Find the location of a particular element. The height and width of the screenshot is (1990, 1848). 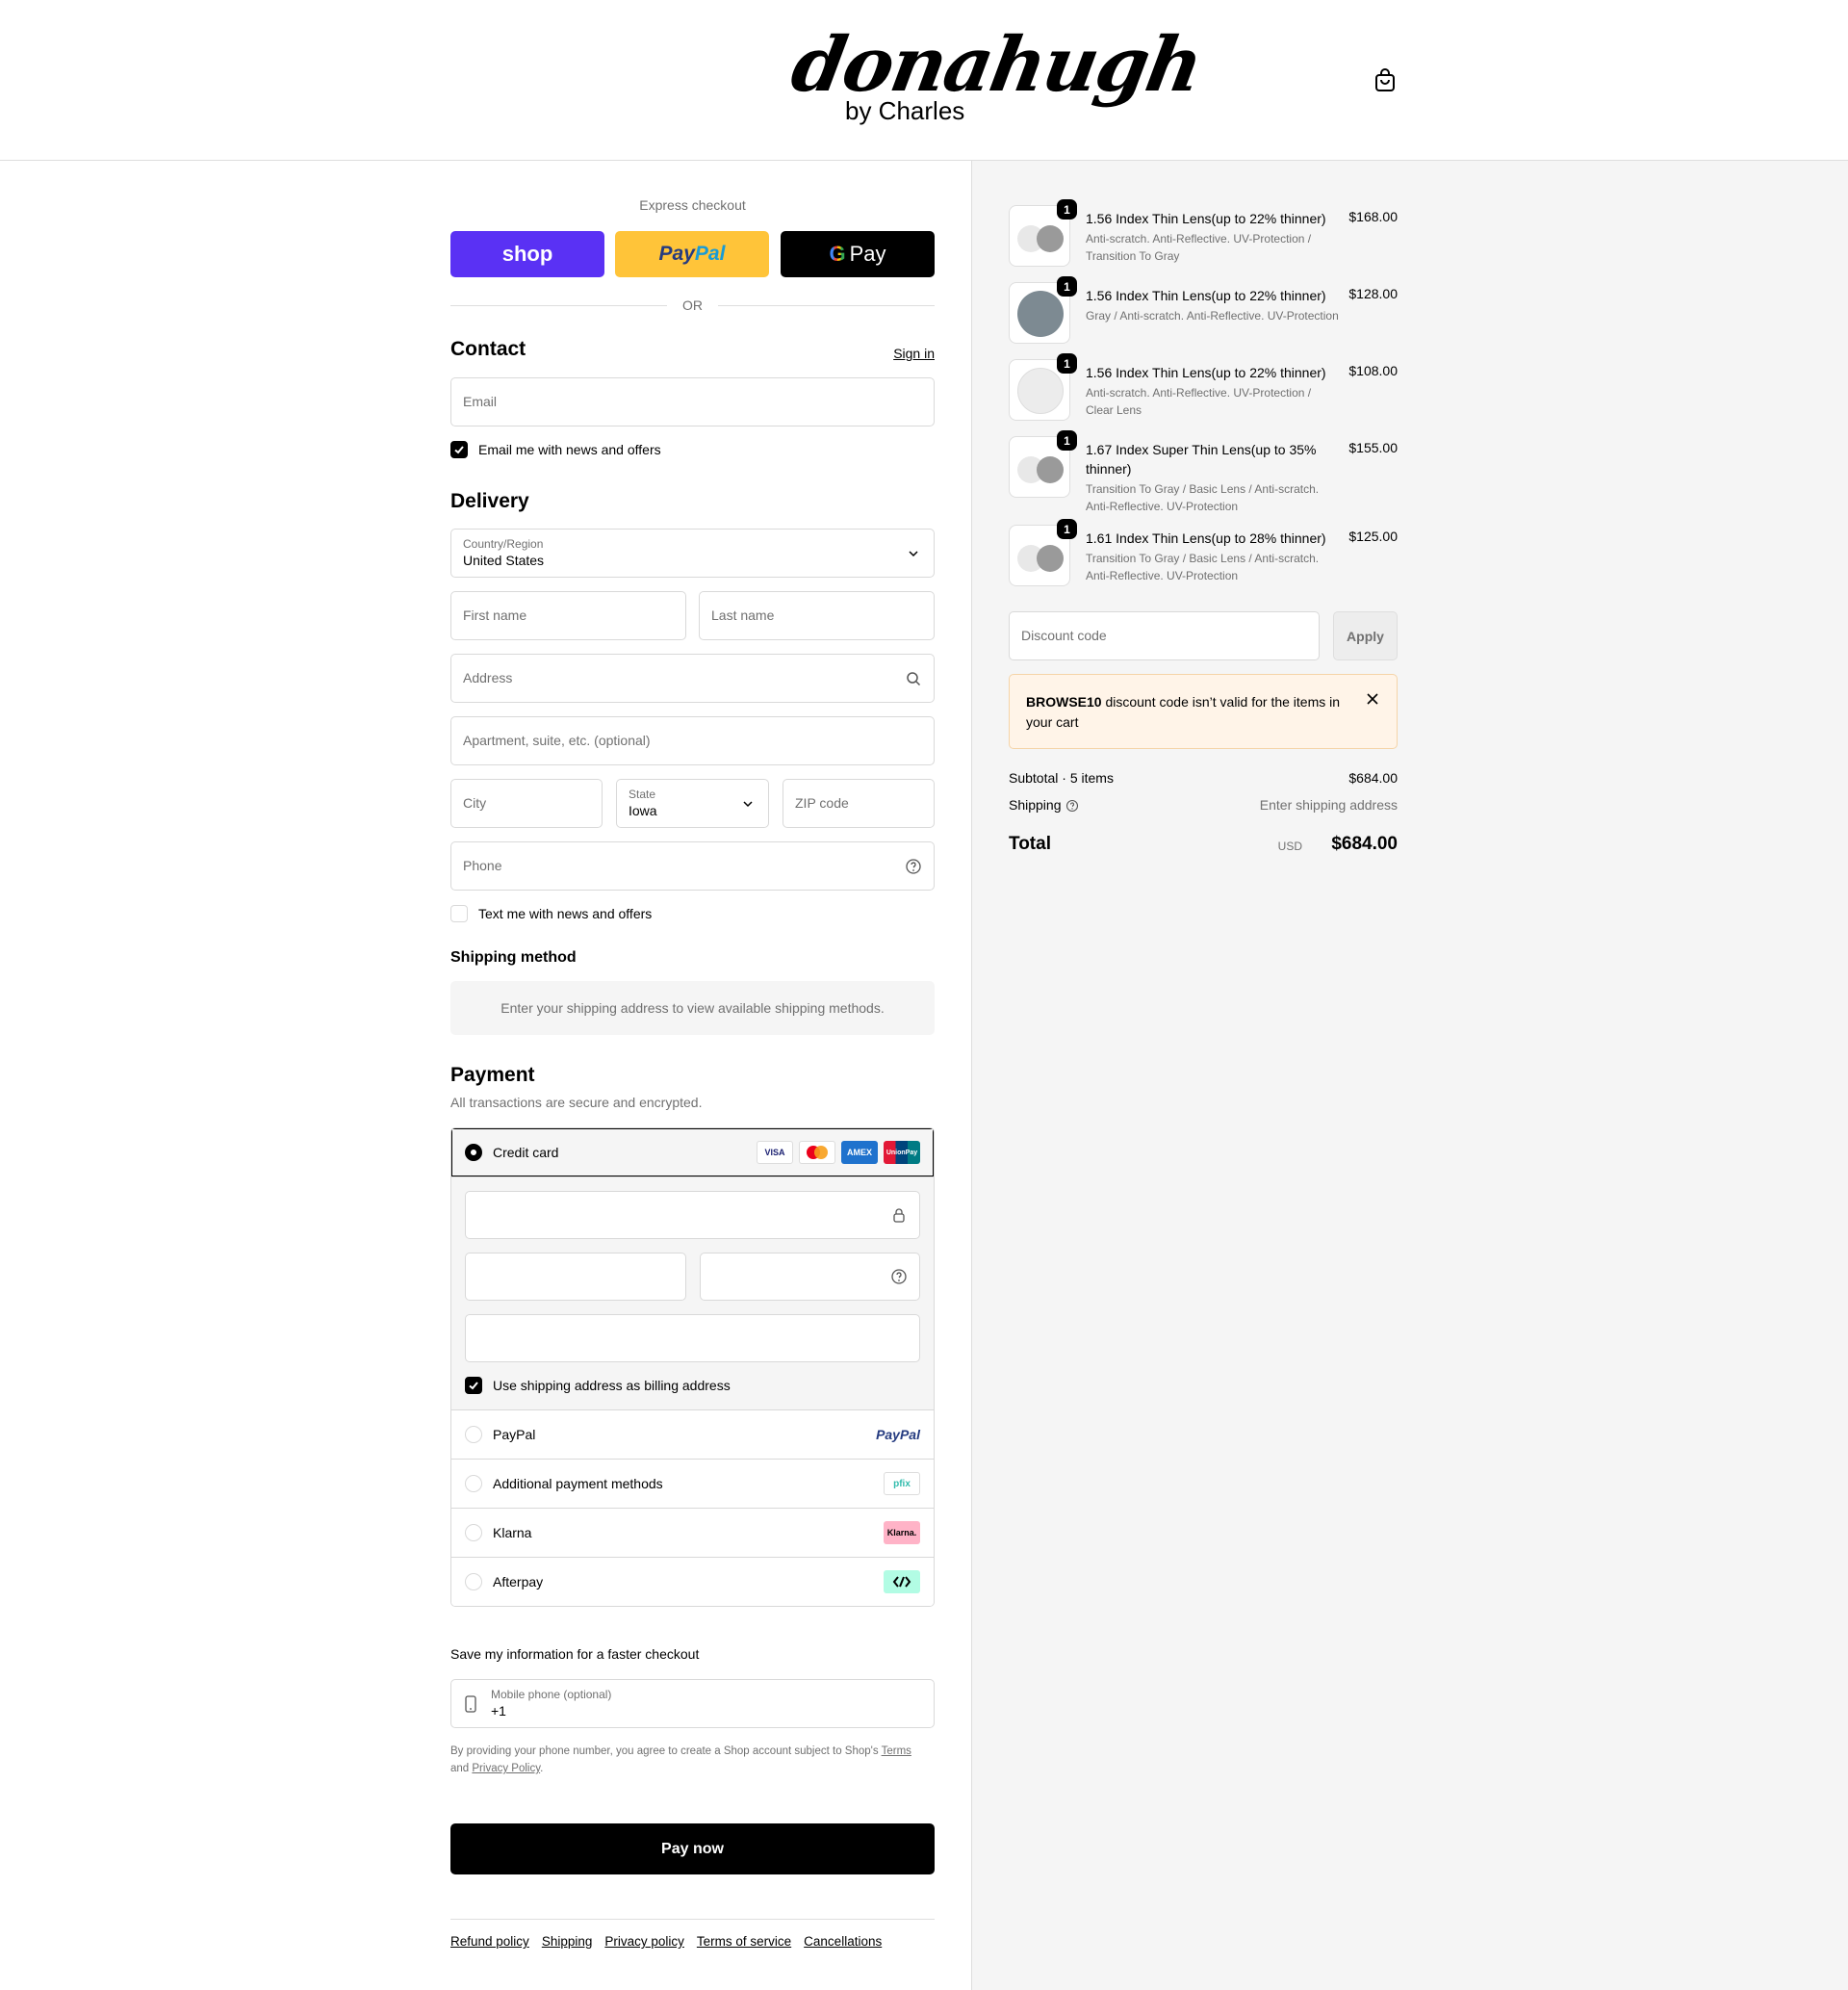

shipping-label: Shipping is located at coordinates (1035, 805).